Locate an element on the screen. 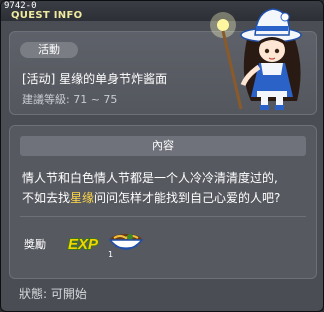 This screenshot has width=324, height=312. level-requirement: 建議等級: 71 ~ 75 is located at coordinates (70, 99).